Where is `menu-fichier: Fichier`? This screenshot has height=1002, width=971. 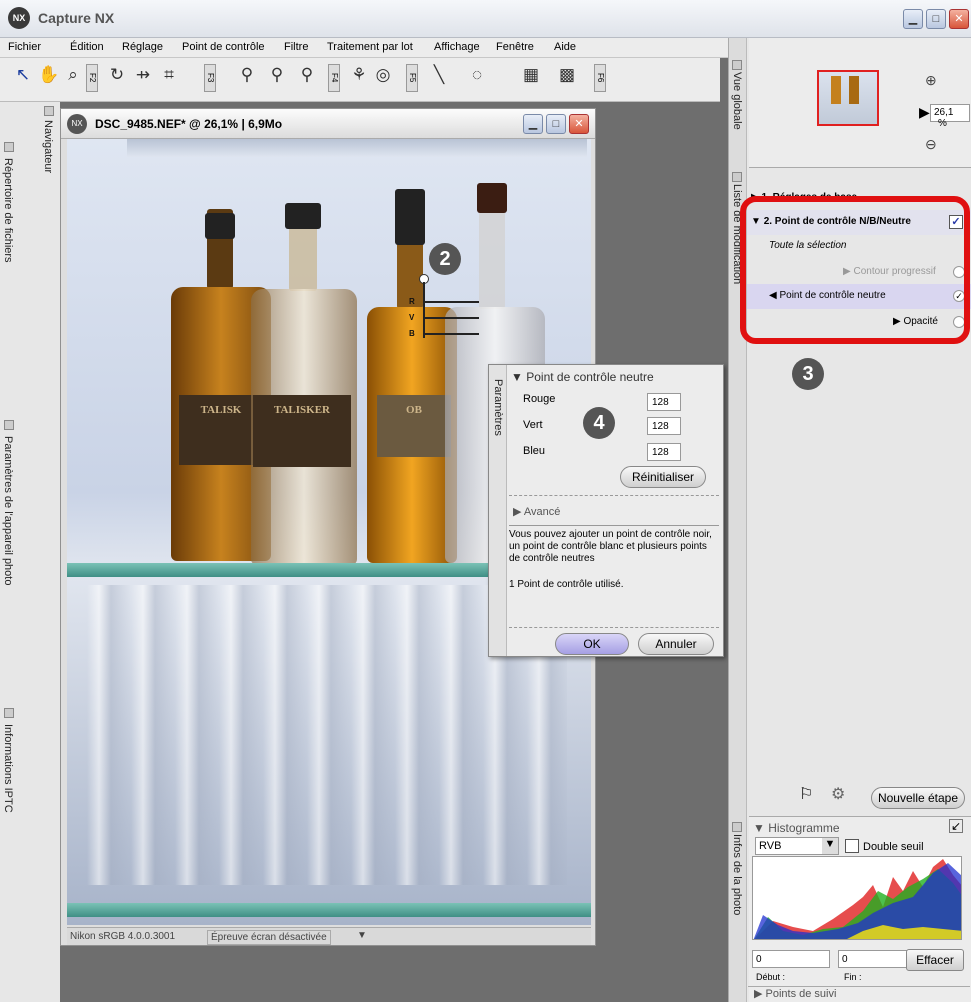 menu-fichier: Fichier is located at coordinates (24, 47).